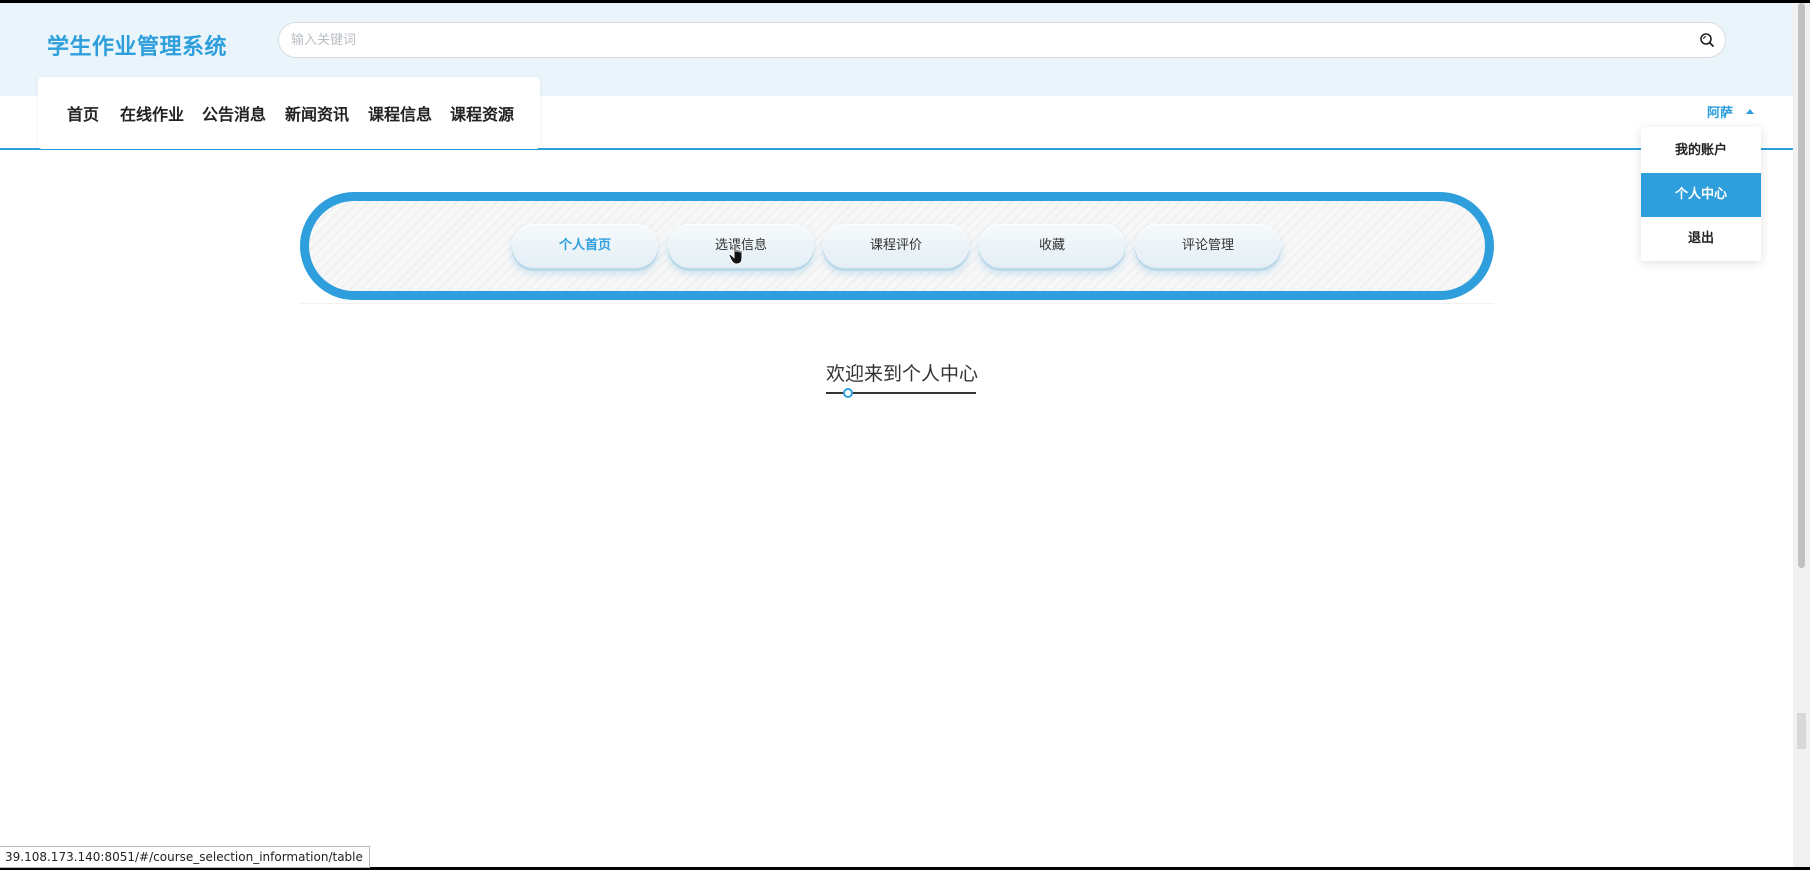  Describe the element at coordinates (896, 246) in the screenshot. I see `tab-course-evaluation: 课程评价` at that location.